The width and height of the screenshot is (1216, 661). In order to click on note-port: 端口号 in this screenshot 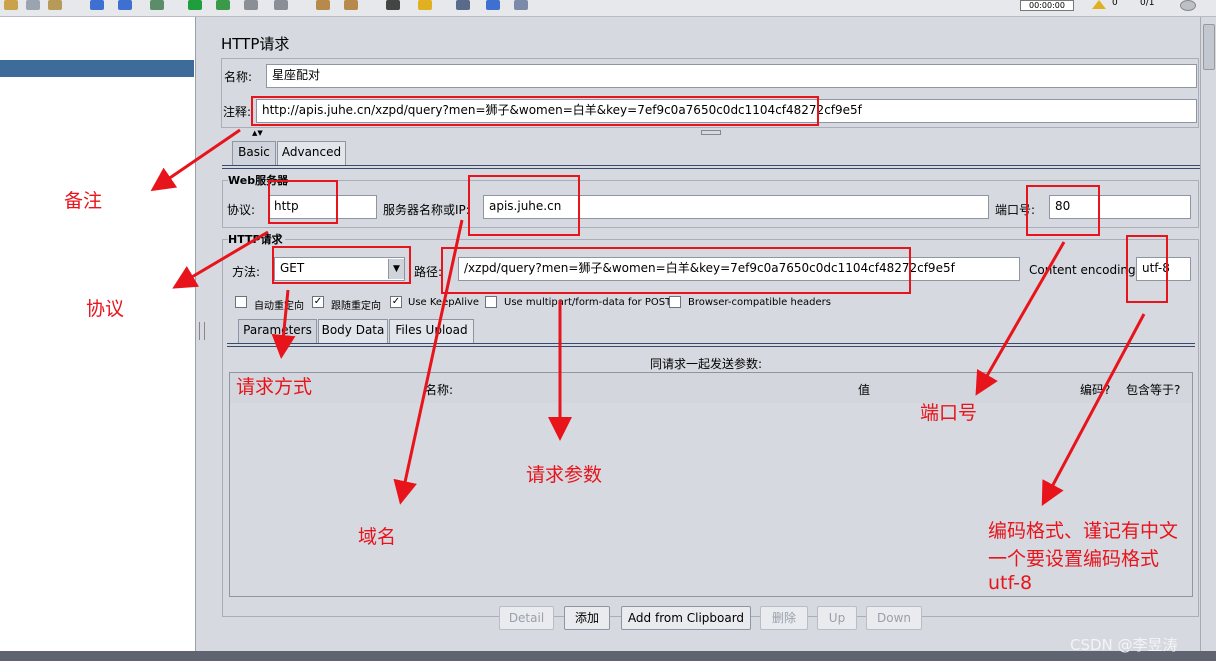, I will do `click(949, 413)`.